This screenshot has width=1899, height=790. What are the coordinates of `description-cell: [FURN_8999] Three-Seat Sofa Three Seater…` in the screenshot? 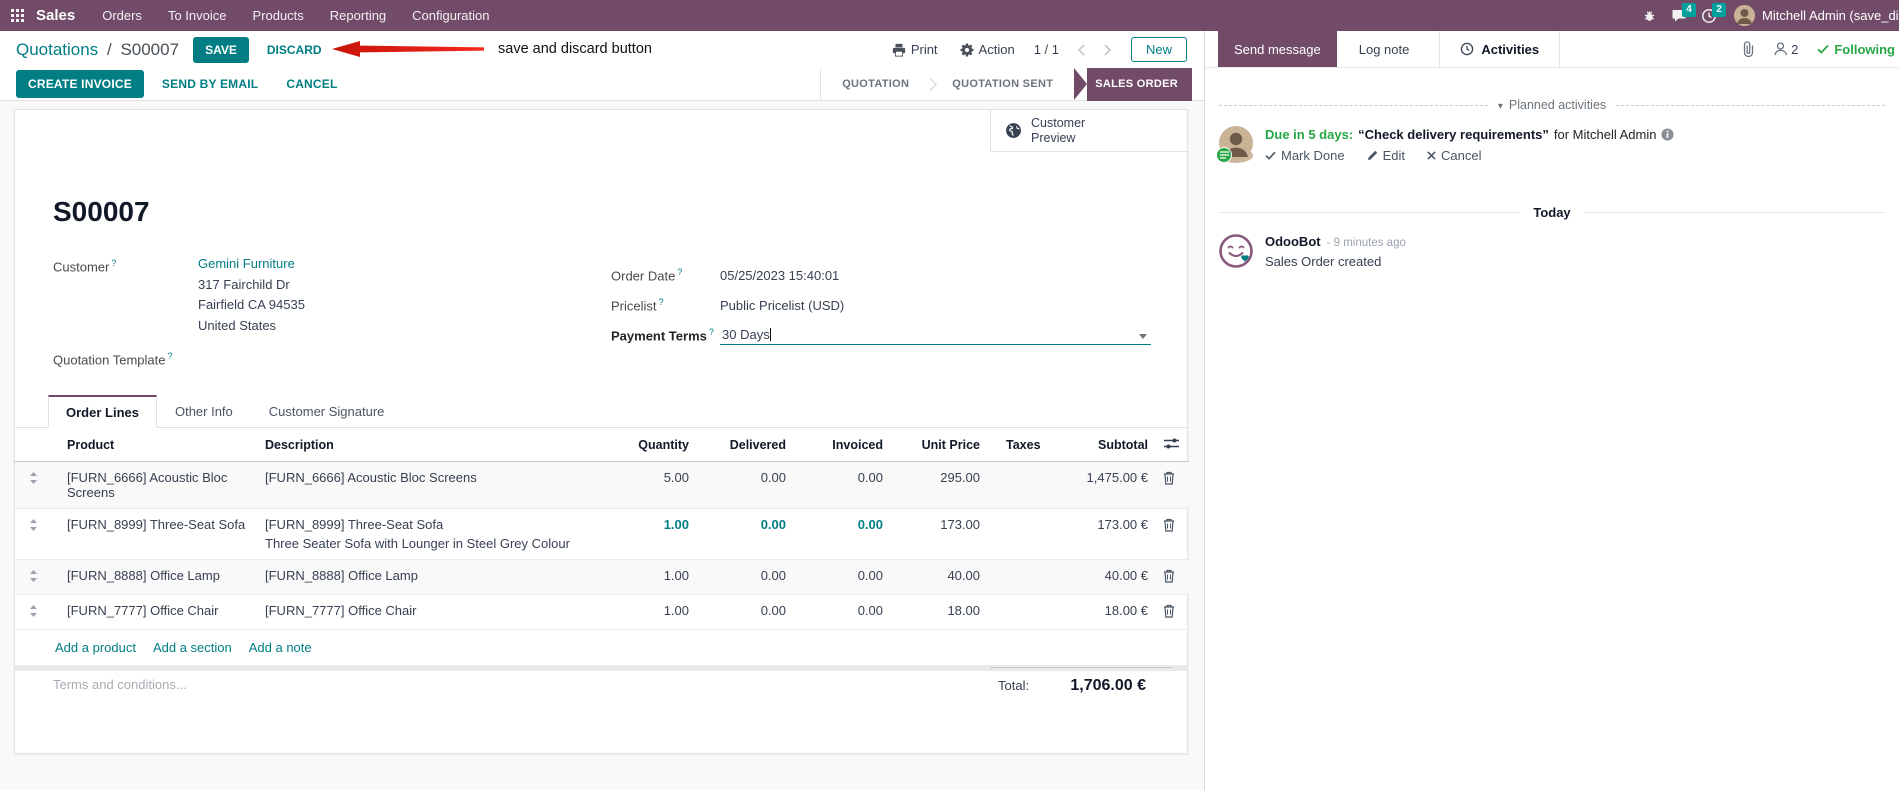 It's located at (420, 534).